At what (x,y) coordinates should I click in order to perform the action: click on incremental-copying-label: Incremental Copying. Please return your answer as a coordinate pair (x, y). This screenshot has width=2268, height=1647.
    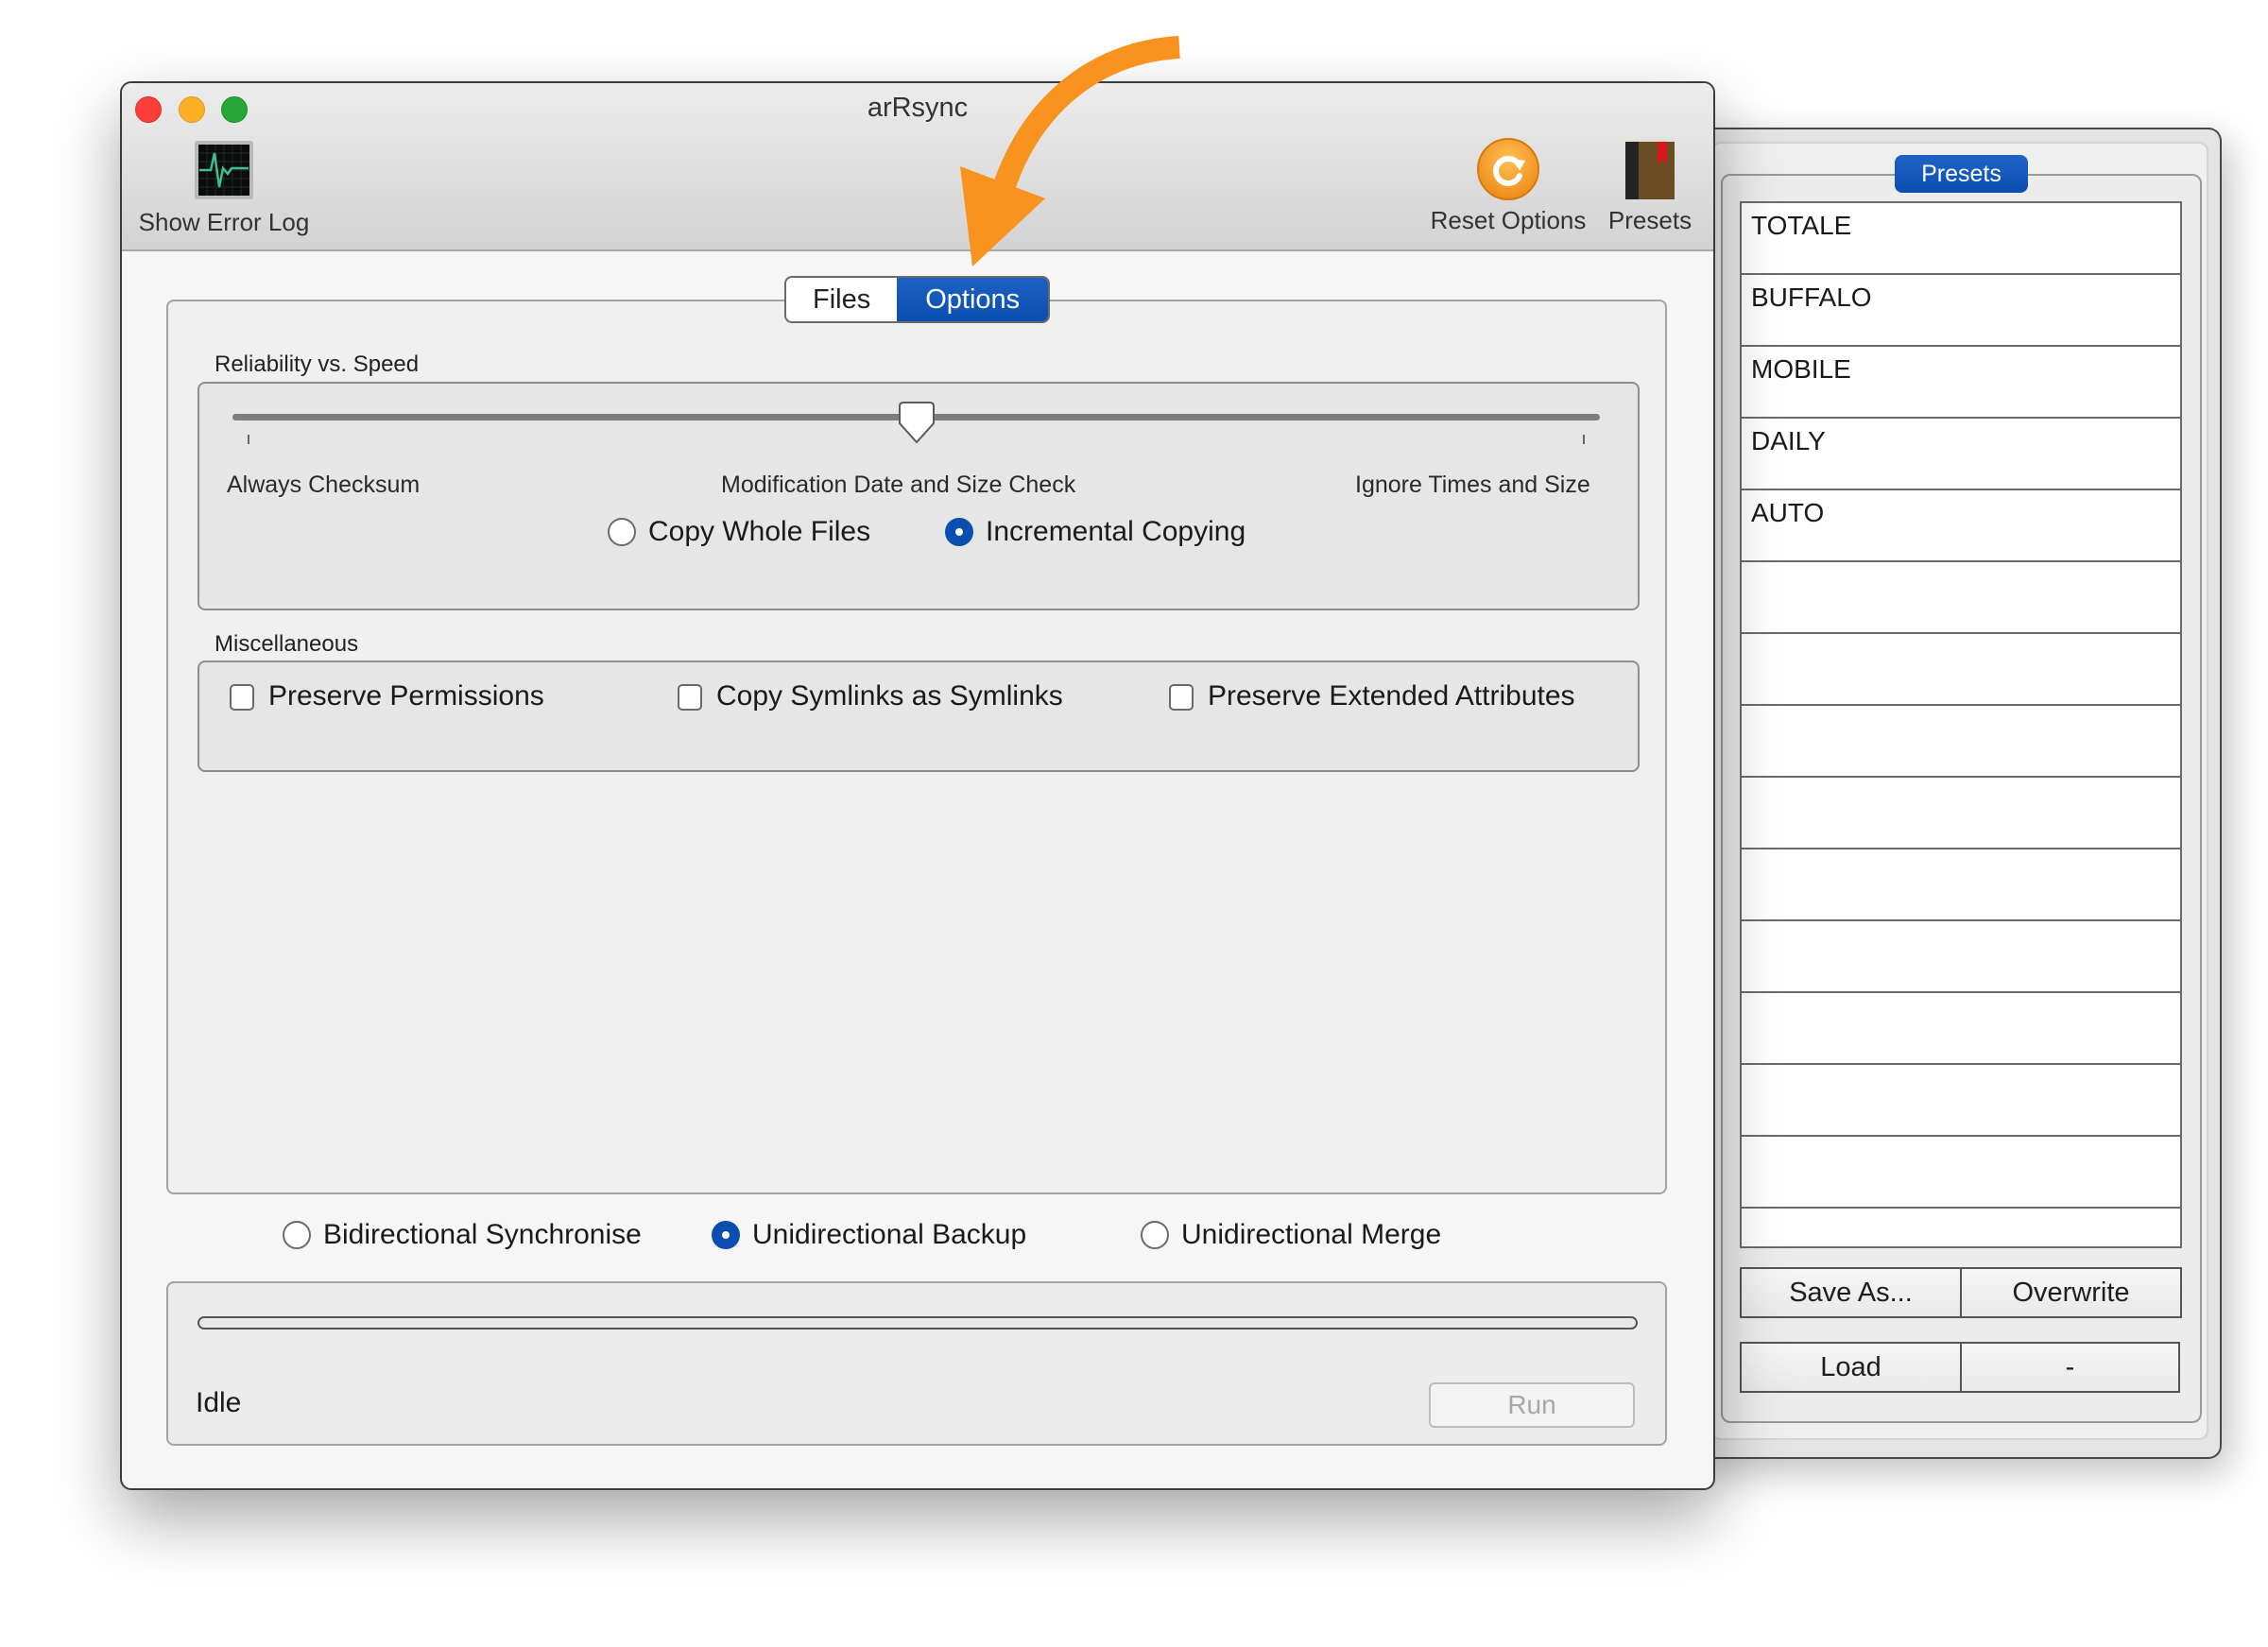
    Looking at the image, I should click on (1116, 532).